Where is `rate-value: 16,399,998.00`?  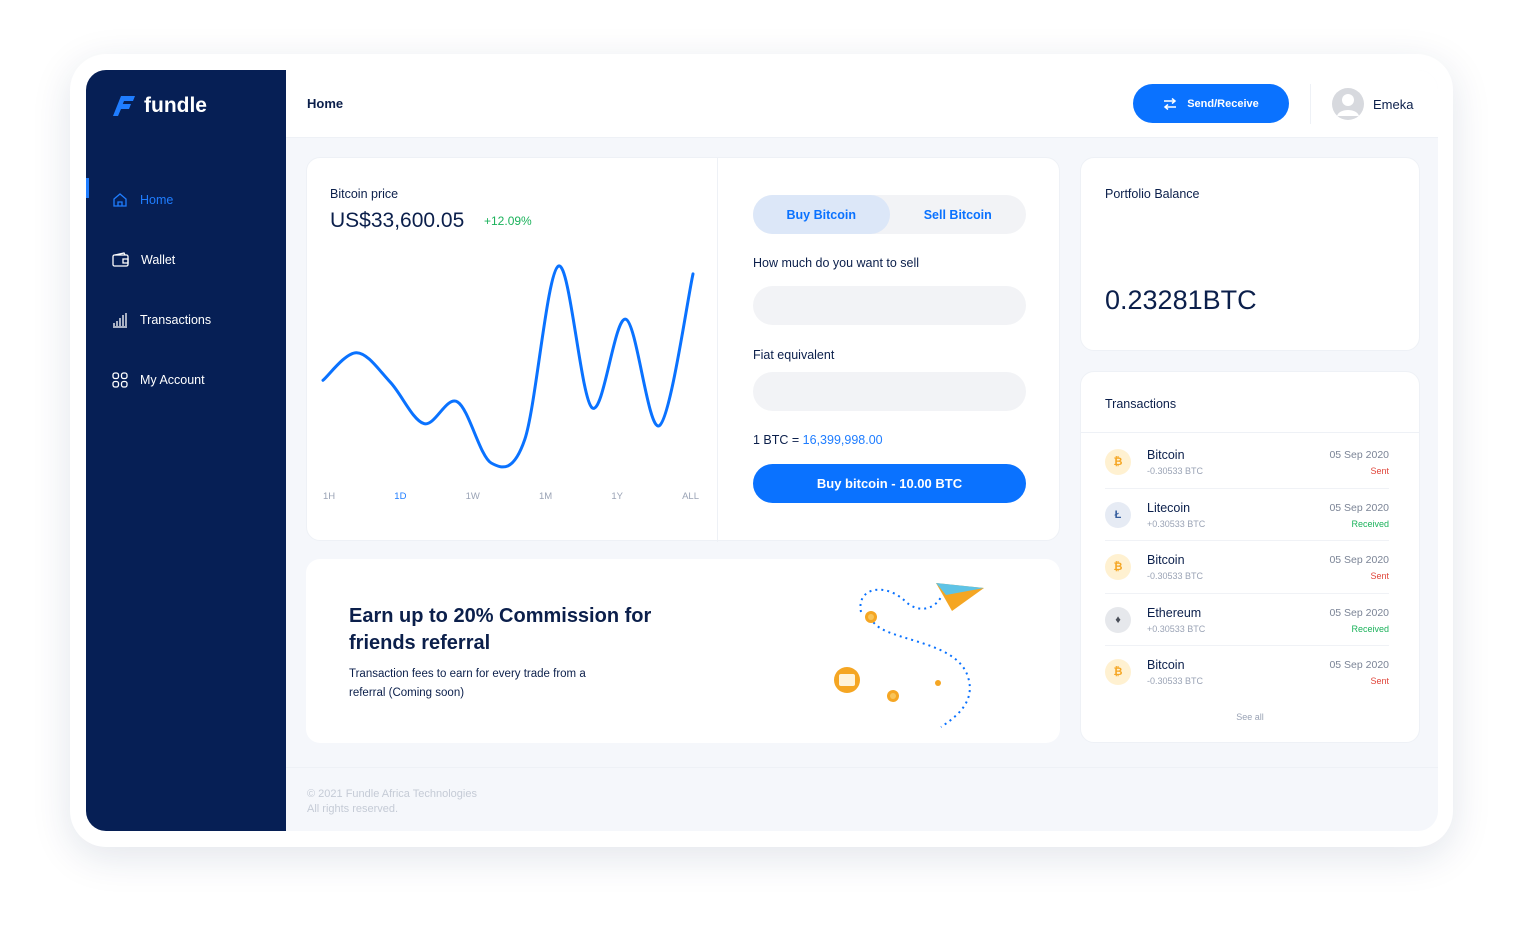
rate-value: 16,399,998.00 is located at coordinates (842, 440).